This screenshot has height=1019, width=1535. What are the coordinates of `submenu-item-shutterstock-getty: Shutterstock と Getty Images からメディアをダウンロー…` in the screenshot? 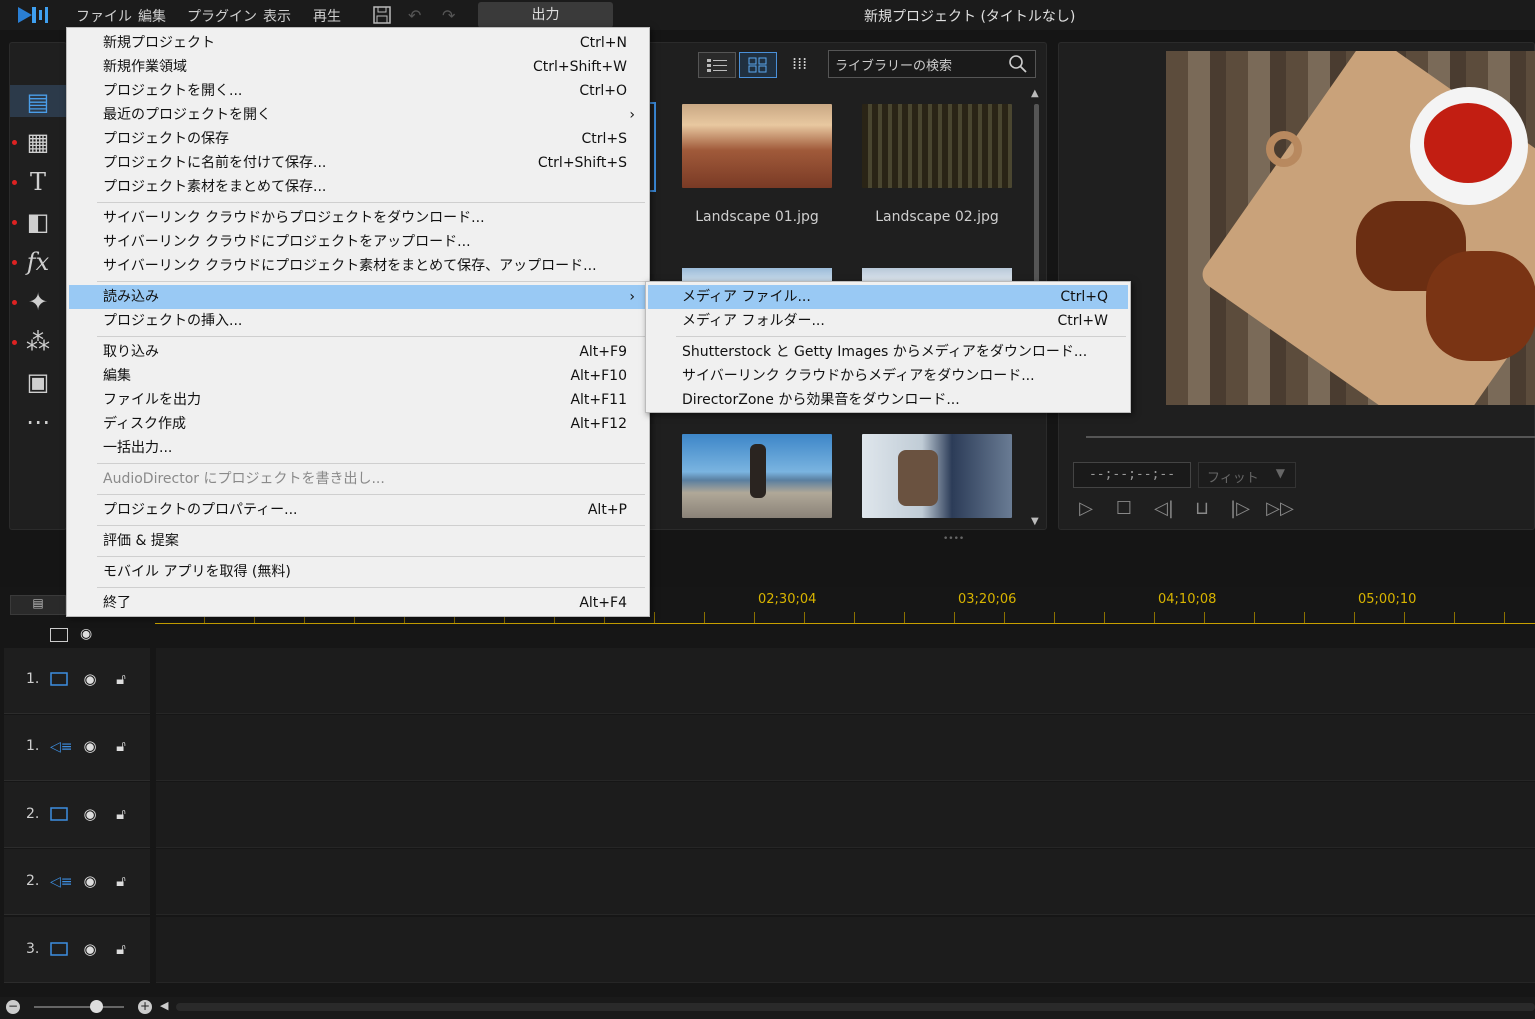 It's located at (888, 352).